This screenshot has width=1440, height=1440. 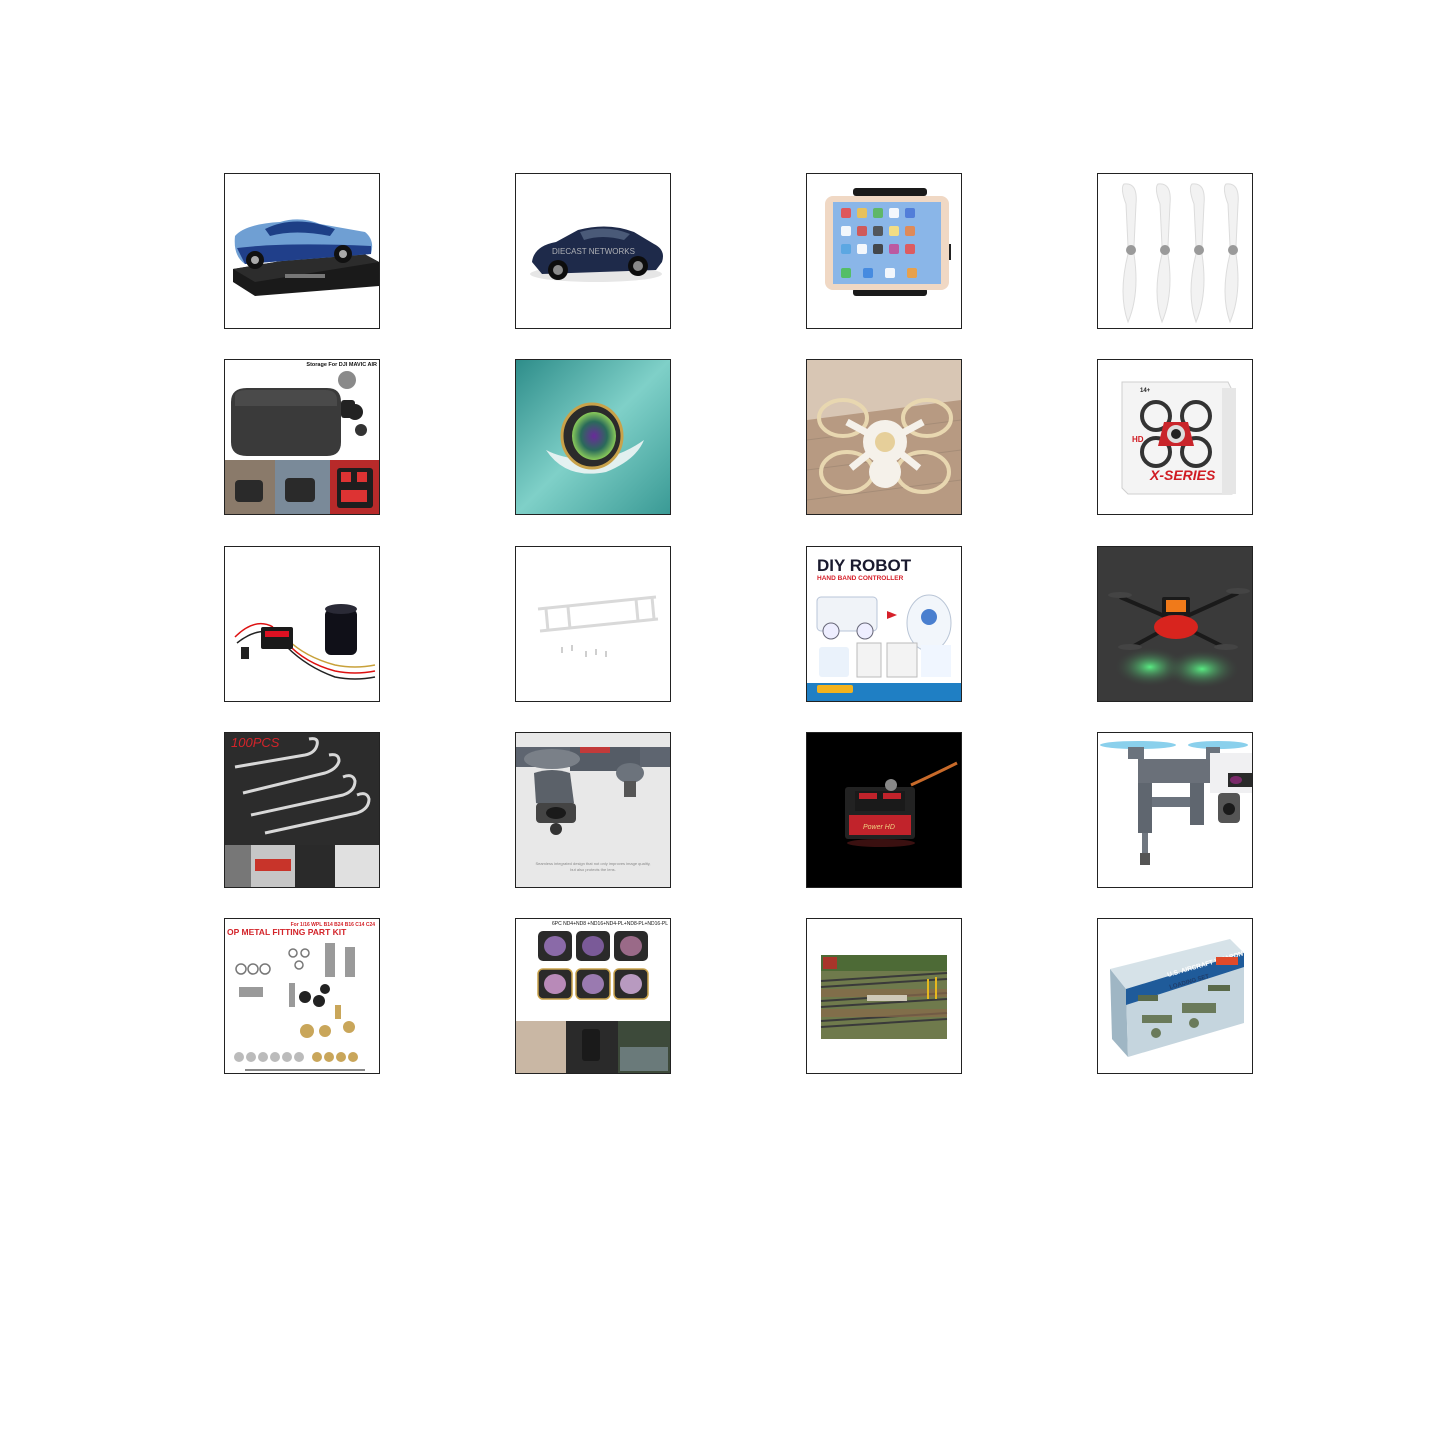 What do you see at coordinates (610, 924) in the screenshot?
I see `filter-set-title: 6PC ND4+ND8 +ND16+ND4-PL+ND8-PL+ND16-PL` at bounding box center [610, 924].